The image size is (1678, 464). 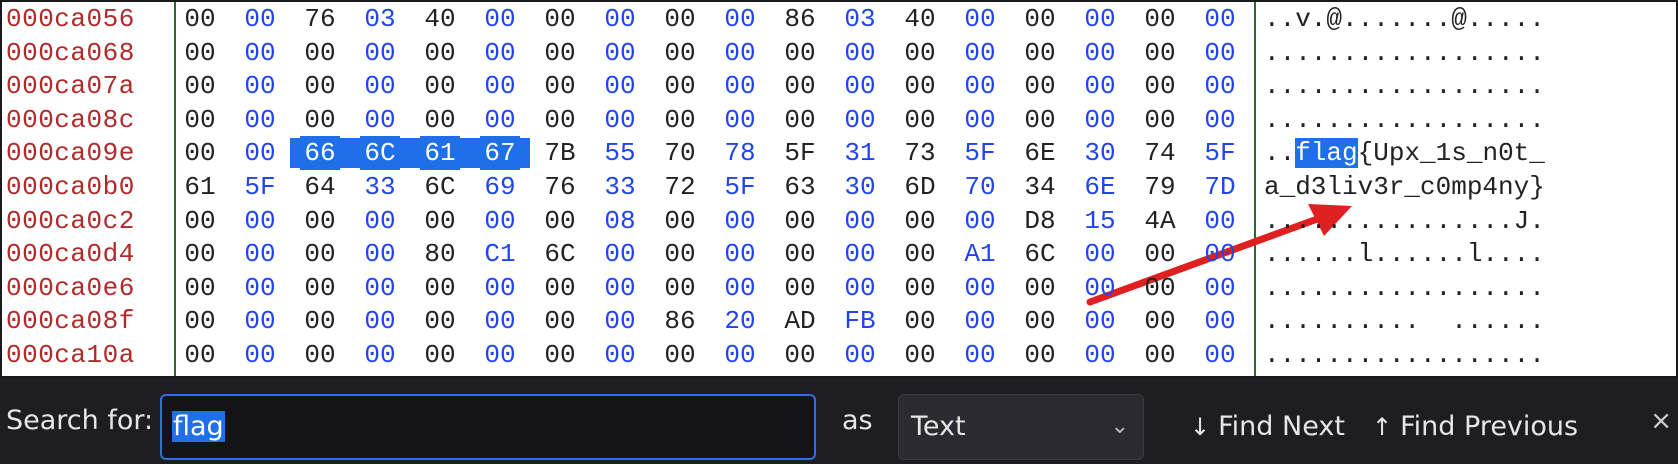 What do you see at coordinates (1160, 153) in the screenshot?
I see `hex-byte: 74` at bounding box center [1160, 153].